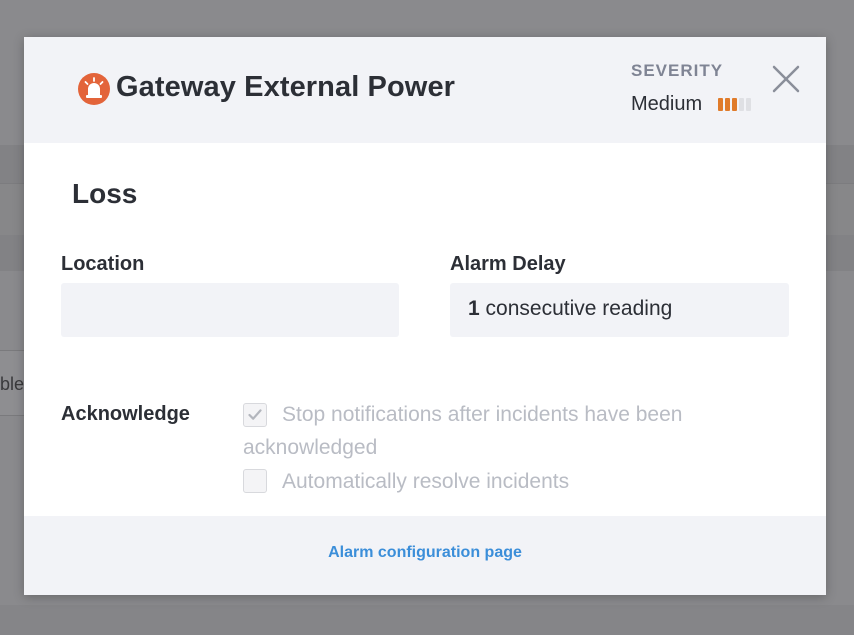  I want to click on stop-notifications-checkbox, so click(255, 415).